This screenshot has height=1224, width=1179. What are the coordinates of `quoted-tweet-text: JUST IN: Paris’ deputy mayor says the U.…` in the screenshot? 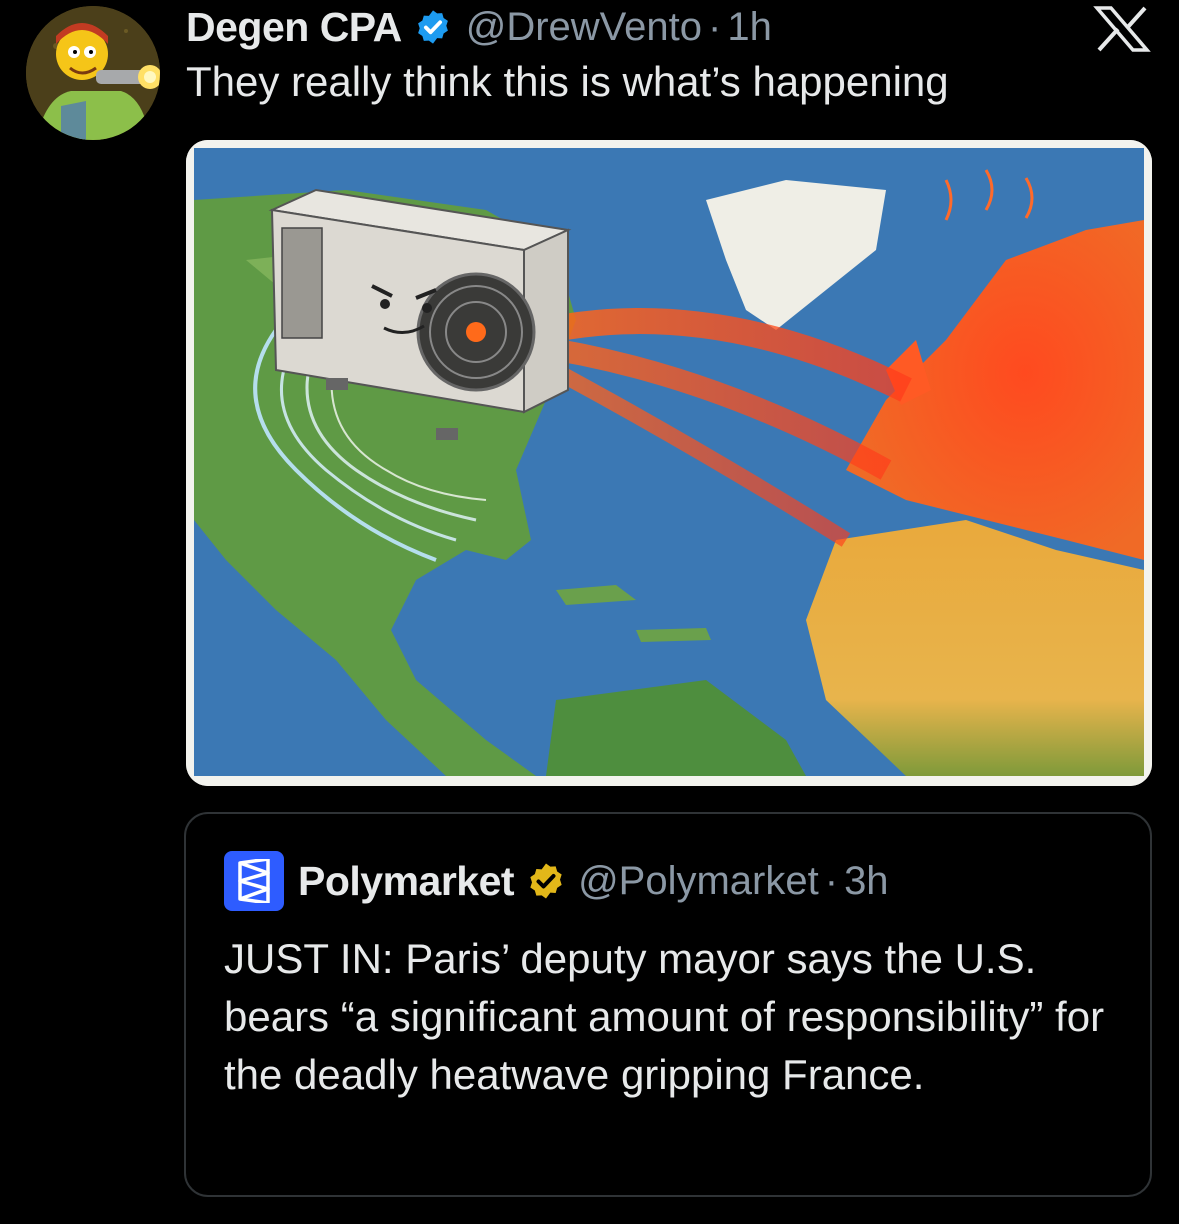 It's located at (664, 1016).